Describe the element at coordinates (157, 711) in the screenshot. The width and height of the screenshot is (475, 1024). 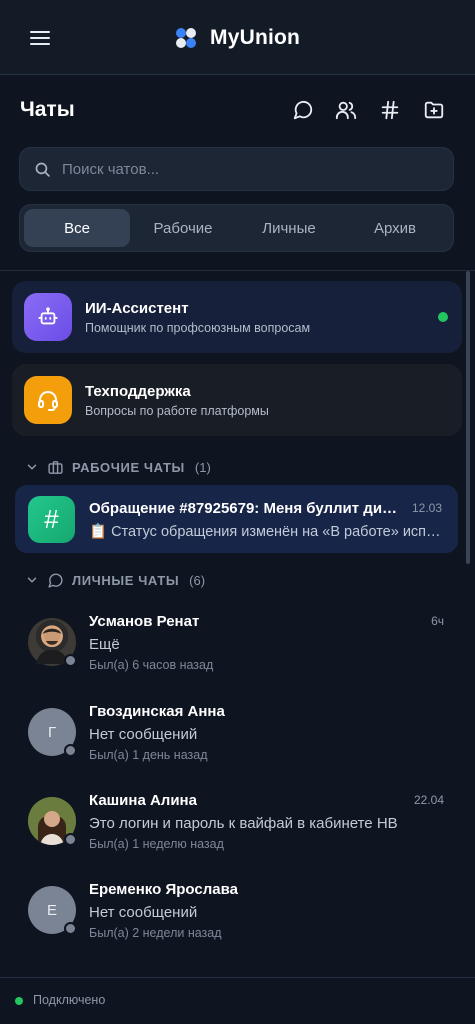
I see `contact-name: Гвоздинская Анна` at that location.